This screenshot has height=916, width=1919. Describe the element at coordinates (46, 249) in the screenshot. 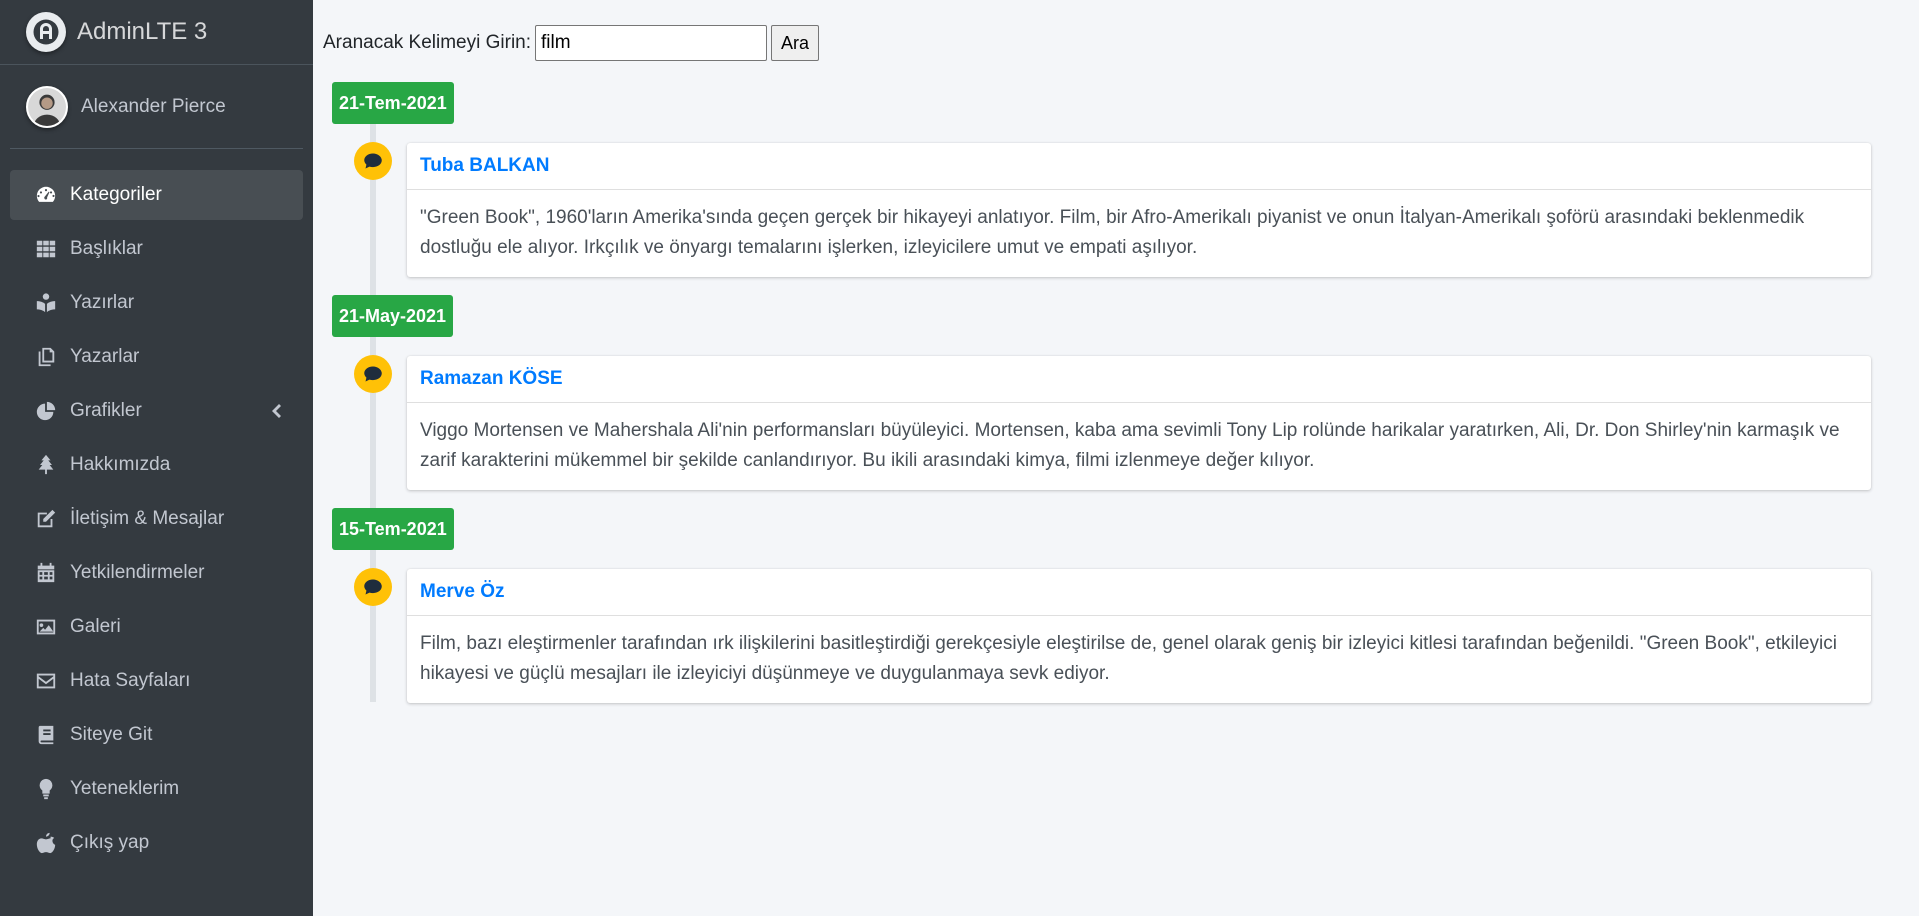

I see `th-grid-icon` at that location.